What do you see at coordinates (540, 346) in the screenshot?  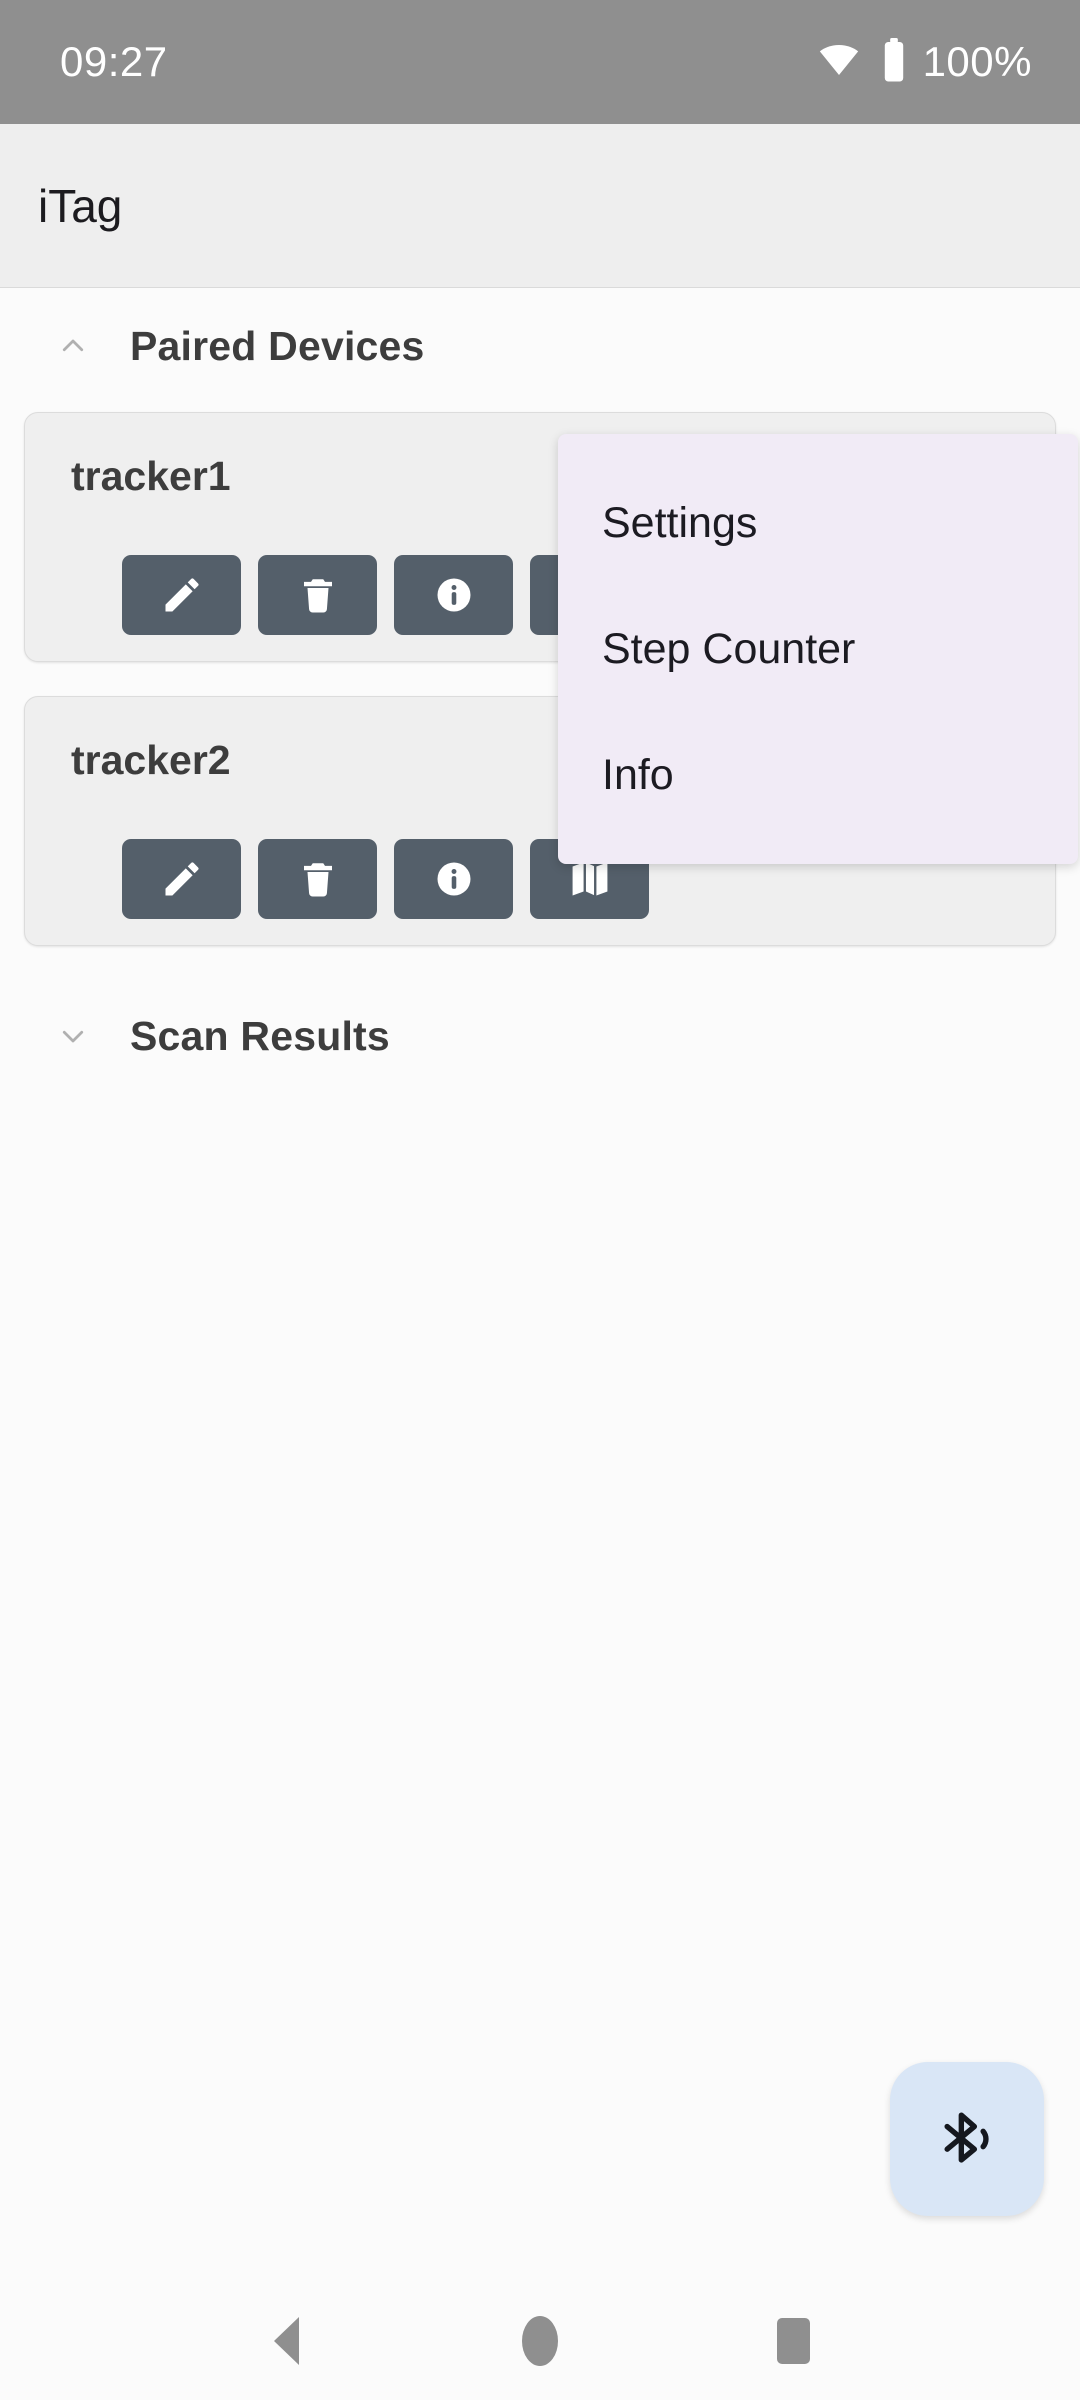 I see `section-header-paired-devices: Paired Devices` at bounding box center [540, 346].